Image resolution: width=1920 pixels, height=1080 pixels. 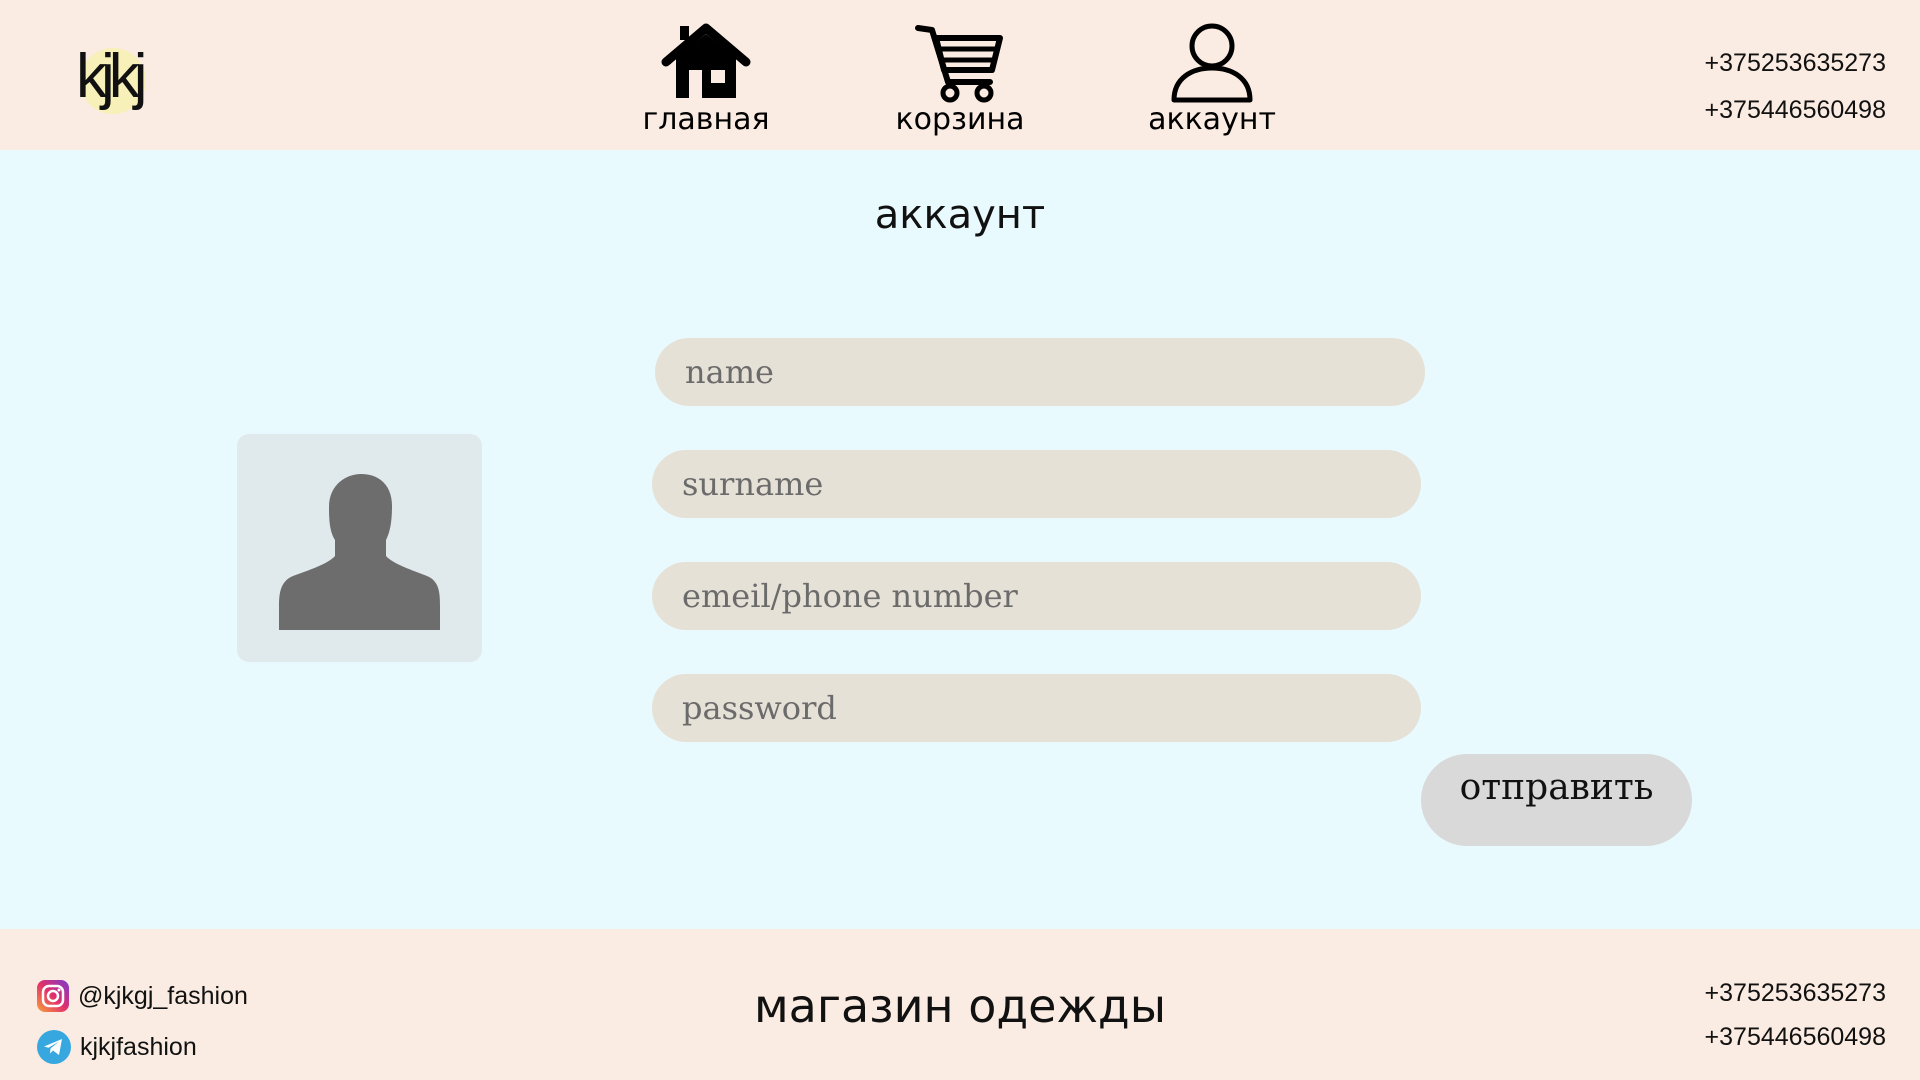 I want to click on user-silhouette-icon, so click(x=359, y=552).